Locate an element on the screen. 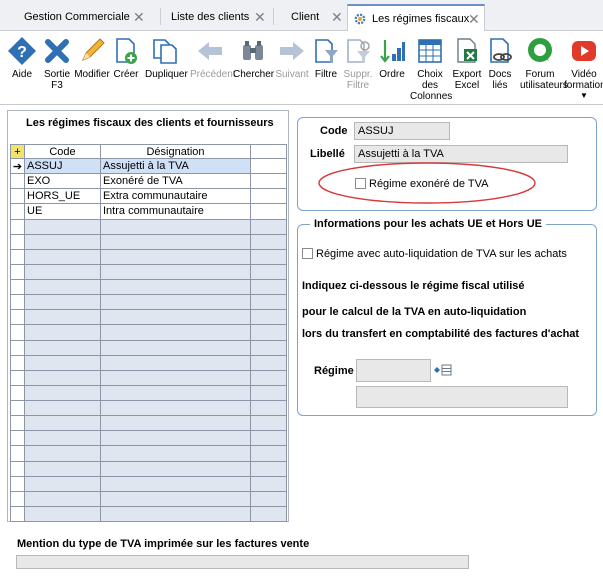  gear-icon is located at coordinates (360, 19).